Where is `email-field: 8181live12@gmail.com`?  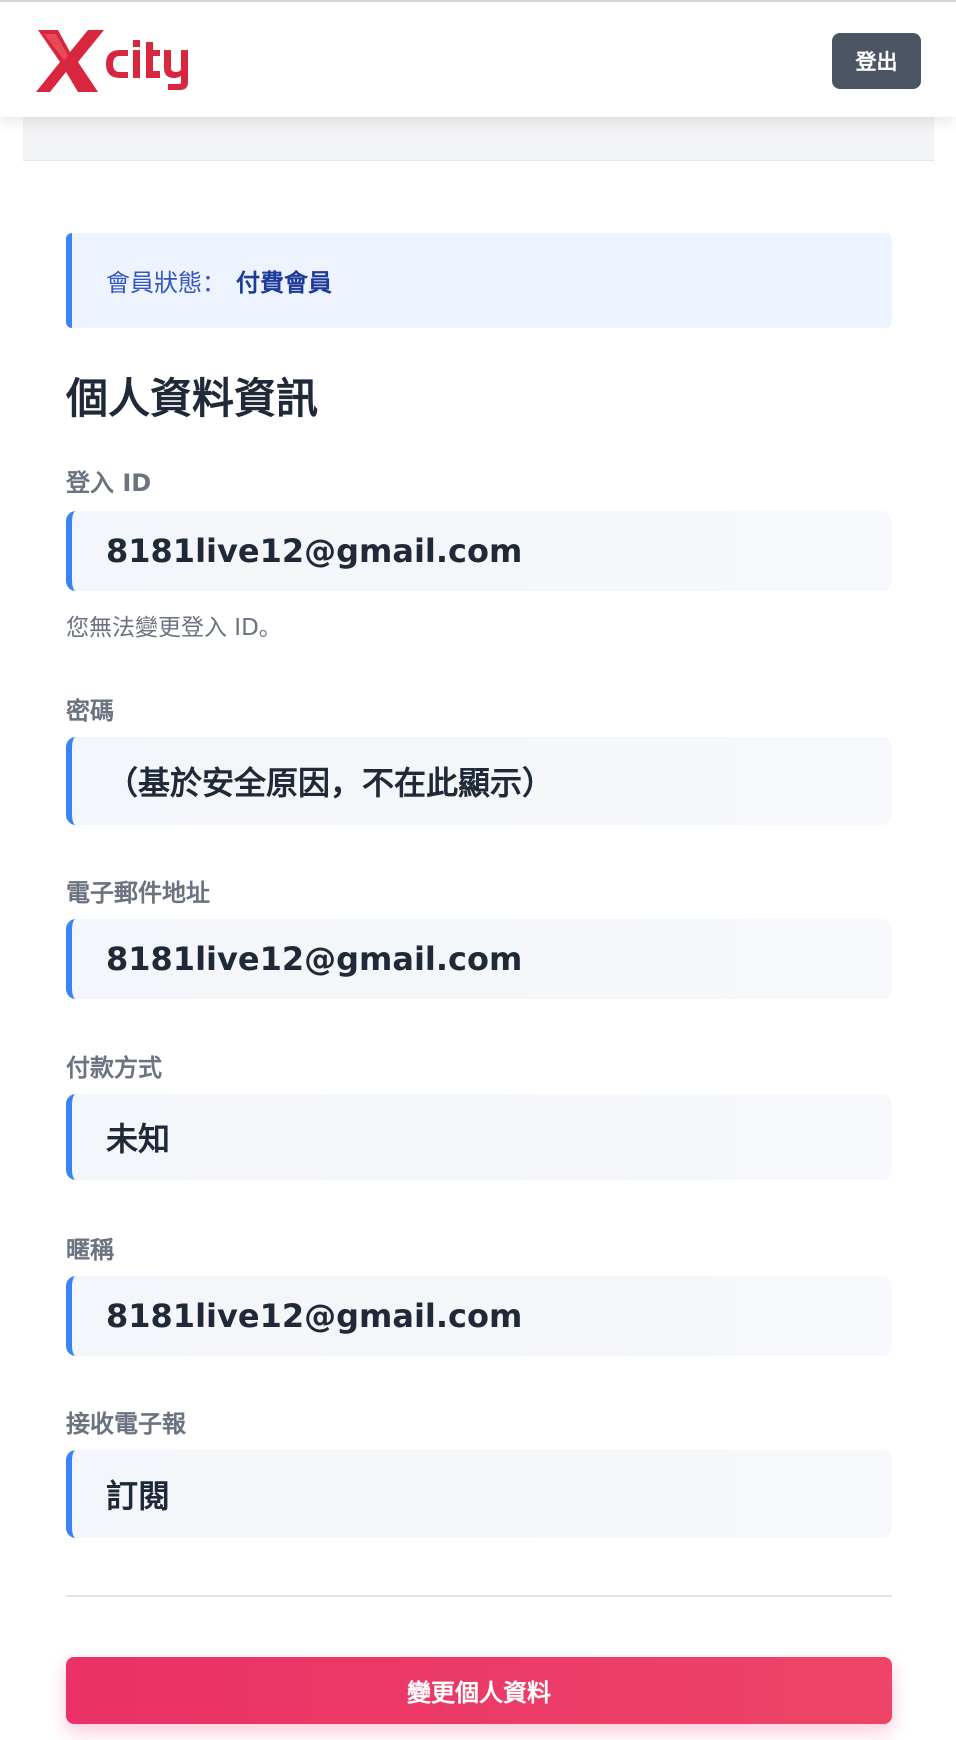 email-field: 8181live12@gmail.com is located at coordinates (479, 959).